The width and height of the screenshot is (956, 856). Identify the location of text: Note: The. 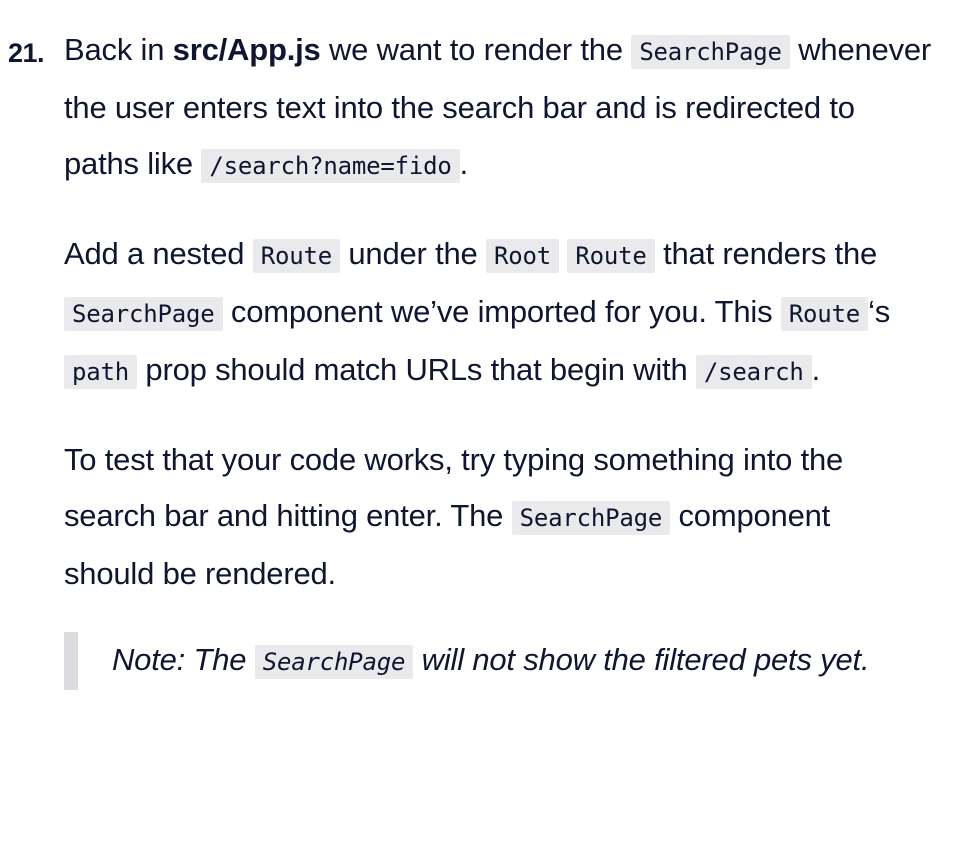
(183, 659).